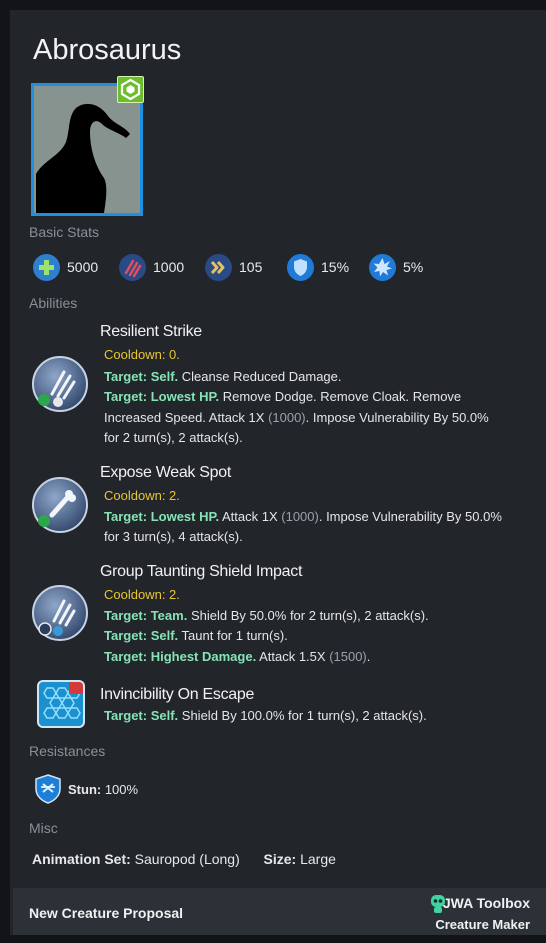  What do you see at coordinates (413, 267) in the screenshot?
I see `stat-critical-value: 5%` at bounding box center [413, 267].